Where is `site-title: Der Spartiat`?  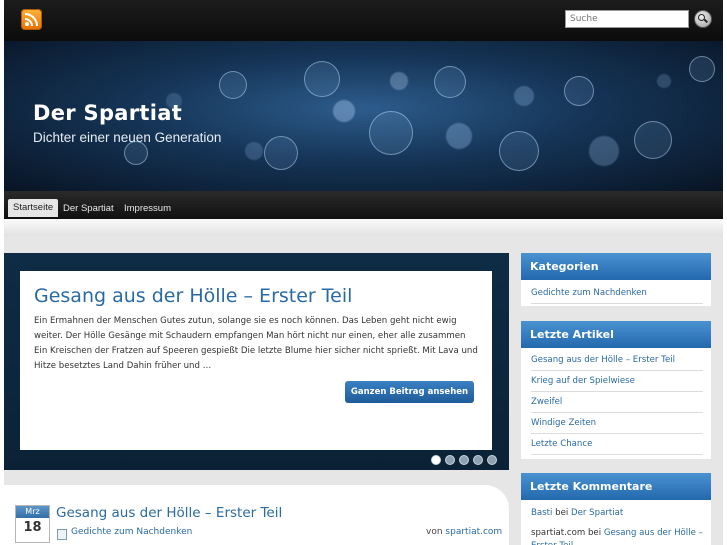
site-title: Der Spartiat is located at coordinates (107, 113).